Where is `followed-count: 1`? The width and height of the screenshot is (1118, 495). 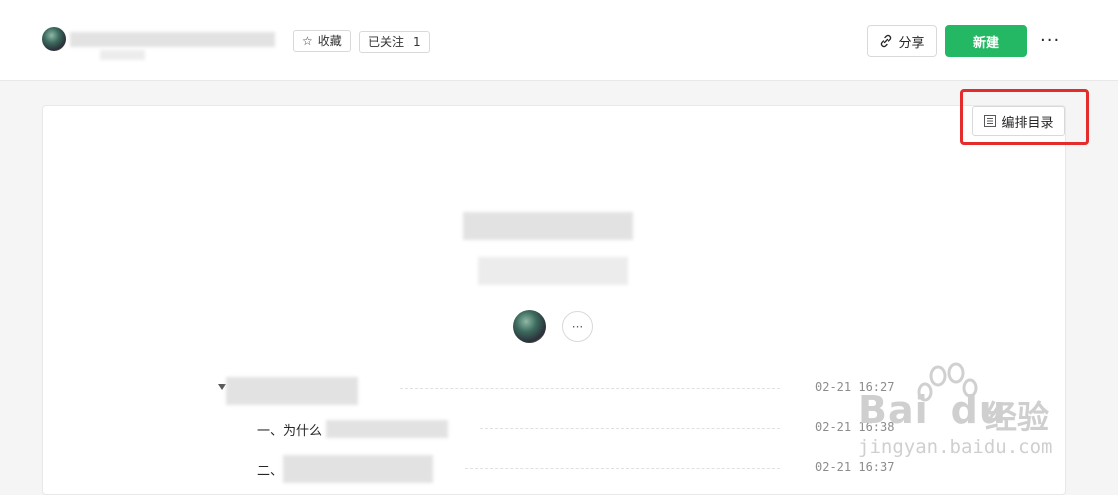
followed-count: 1 is located at coordinates (417, 42).